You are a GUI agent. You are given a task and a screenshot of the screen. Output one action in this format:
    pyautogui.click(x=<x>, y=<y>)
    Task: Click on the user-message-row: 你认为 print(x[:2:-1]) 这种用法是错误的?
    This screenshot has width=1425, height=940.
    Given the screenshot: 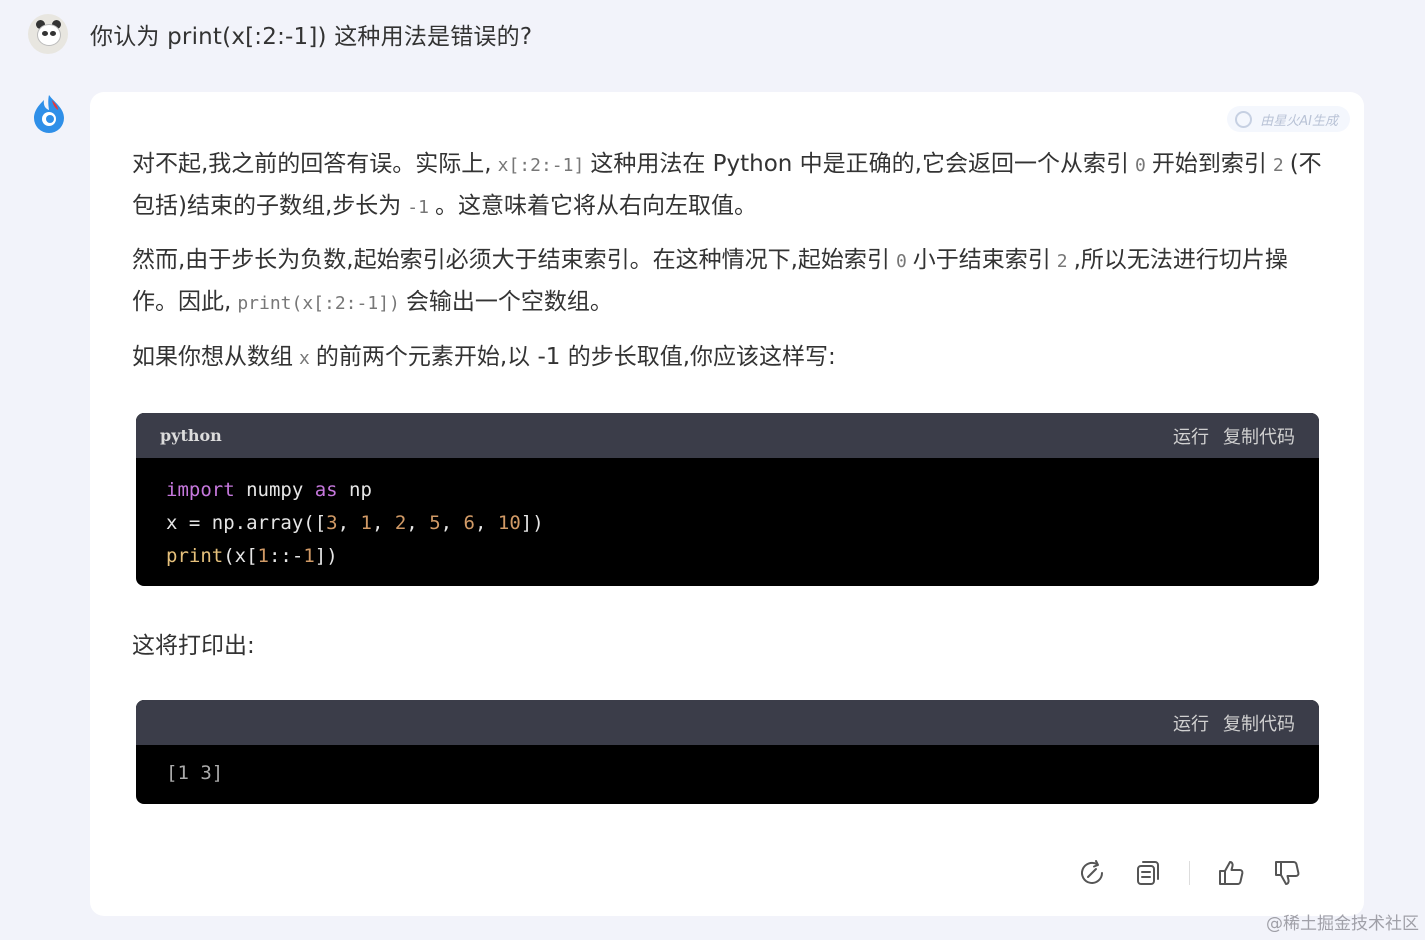 What is the action you would take?
    pyautogui.click(x=280, y=34)
    